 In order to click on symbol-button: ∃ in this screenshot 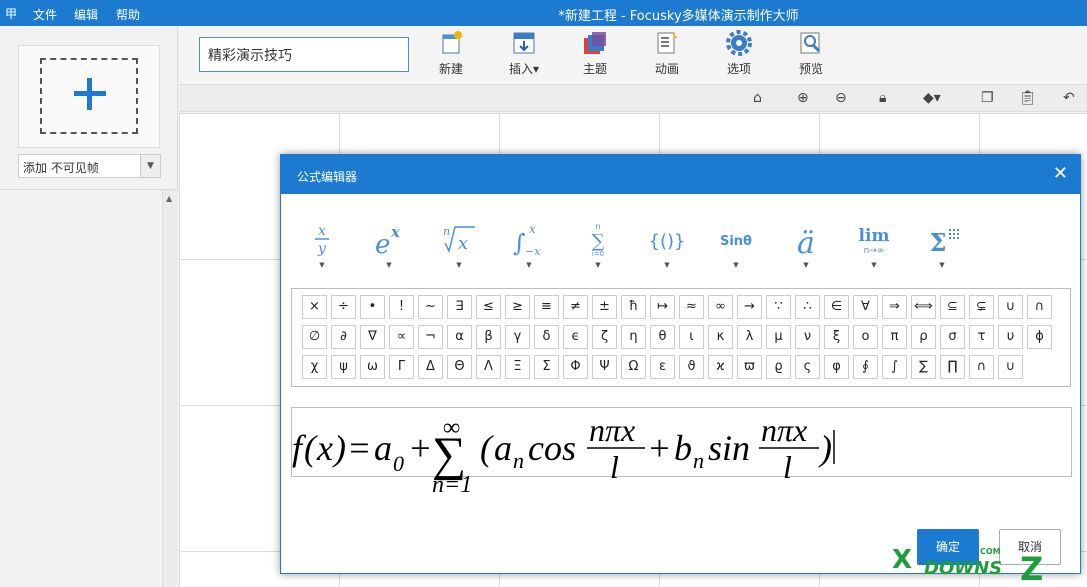, I will do `click(459, 307)`.